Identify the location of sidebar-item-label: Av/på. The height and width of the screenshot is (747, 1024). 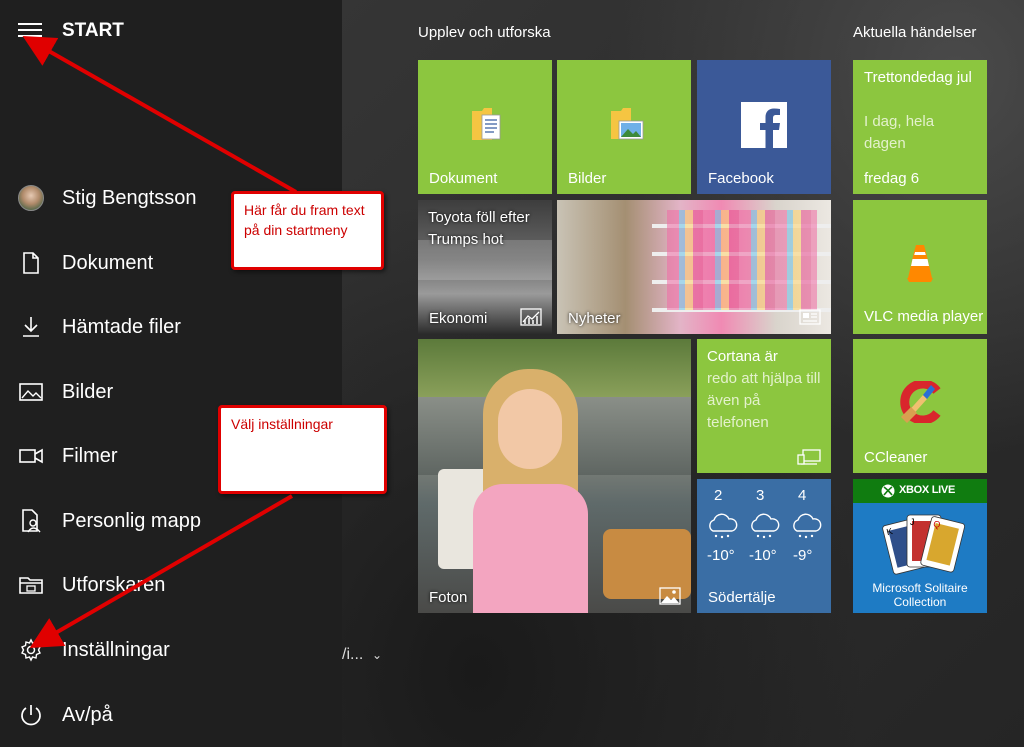
(87, 714).